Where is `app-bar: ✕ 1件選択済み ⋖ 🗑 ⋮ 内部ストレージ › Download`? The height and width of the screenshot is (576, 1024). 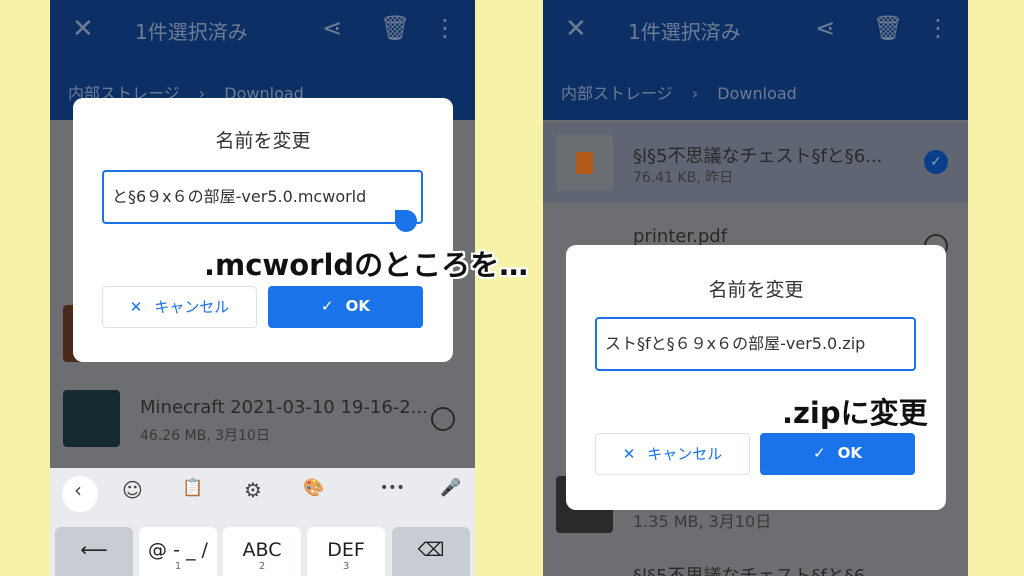 app-bar: ✕ 1件選択済み ⋖ 🗑 ⋮ 内部ストレージ › Download is located at coordinates (755, 60).